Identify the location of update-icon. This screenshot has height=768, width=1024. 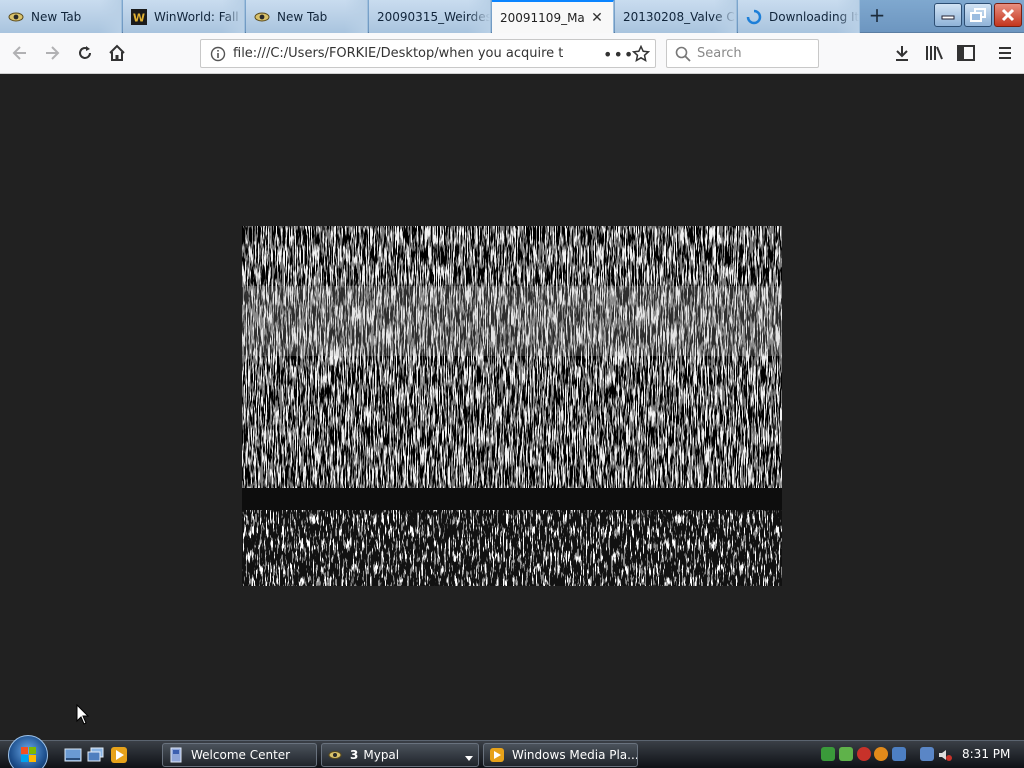
(881, 754).